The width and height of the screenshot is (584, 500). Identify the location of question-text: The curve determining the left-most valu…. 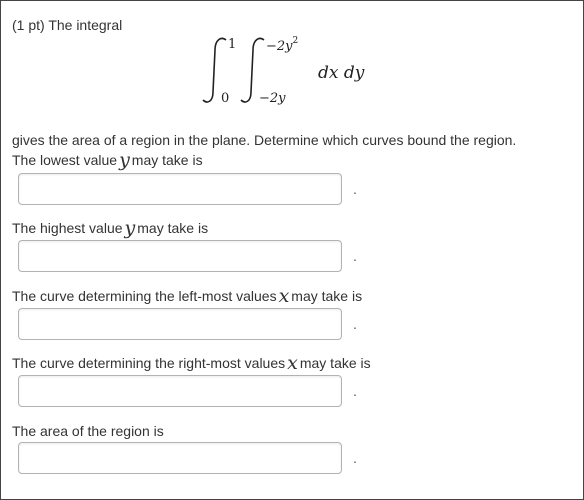
(144, 296).